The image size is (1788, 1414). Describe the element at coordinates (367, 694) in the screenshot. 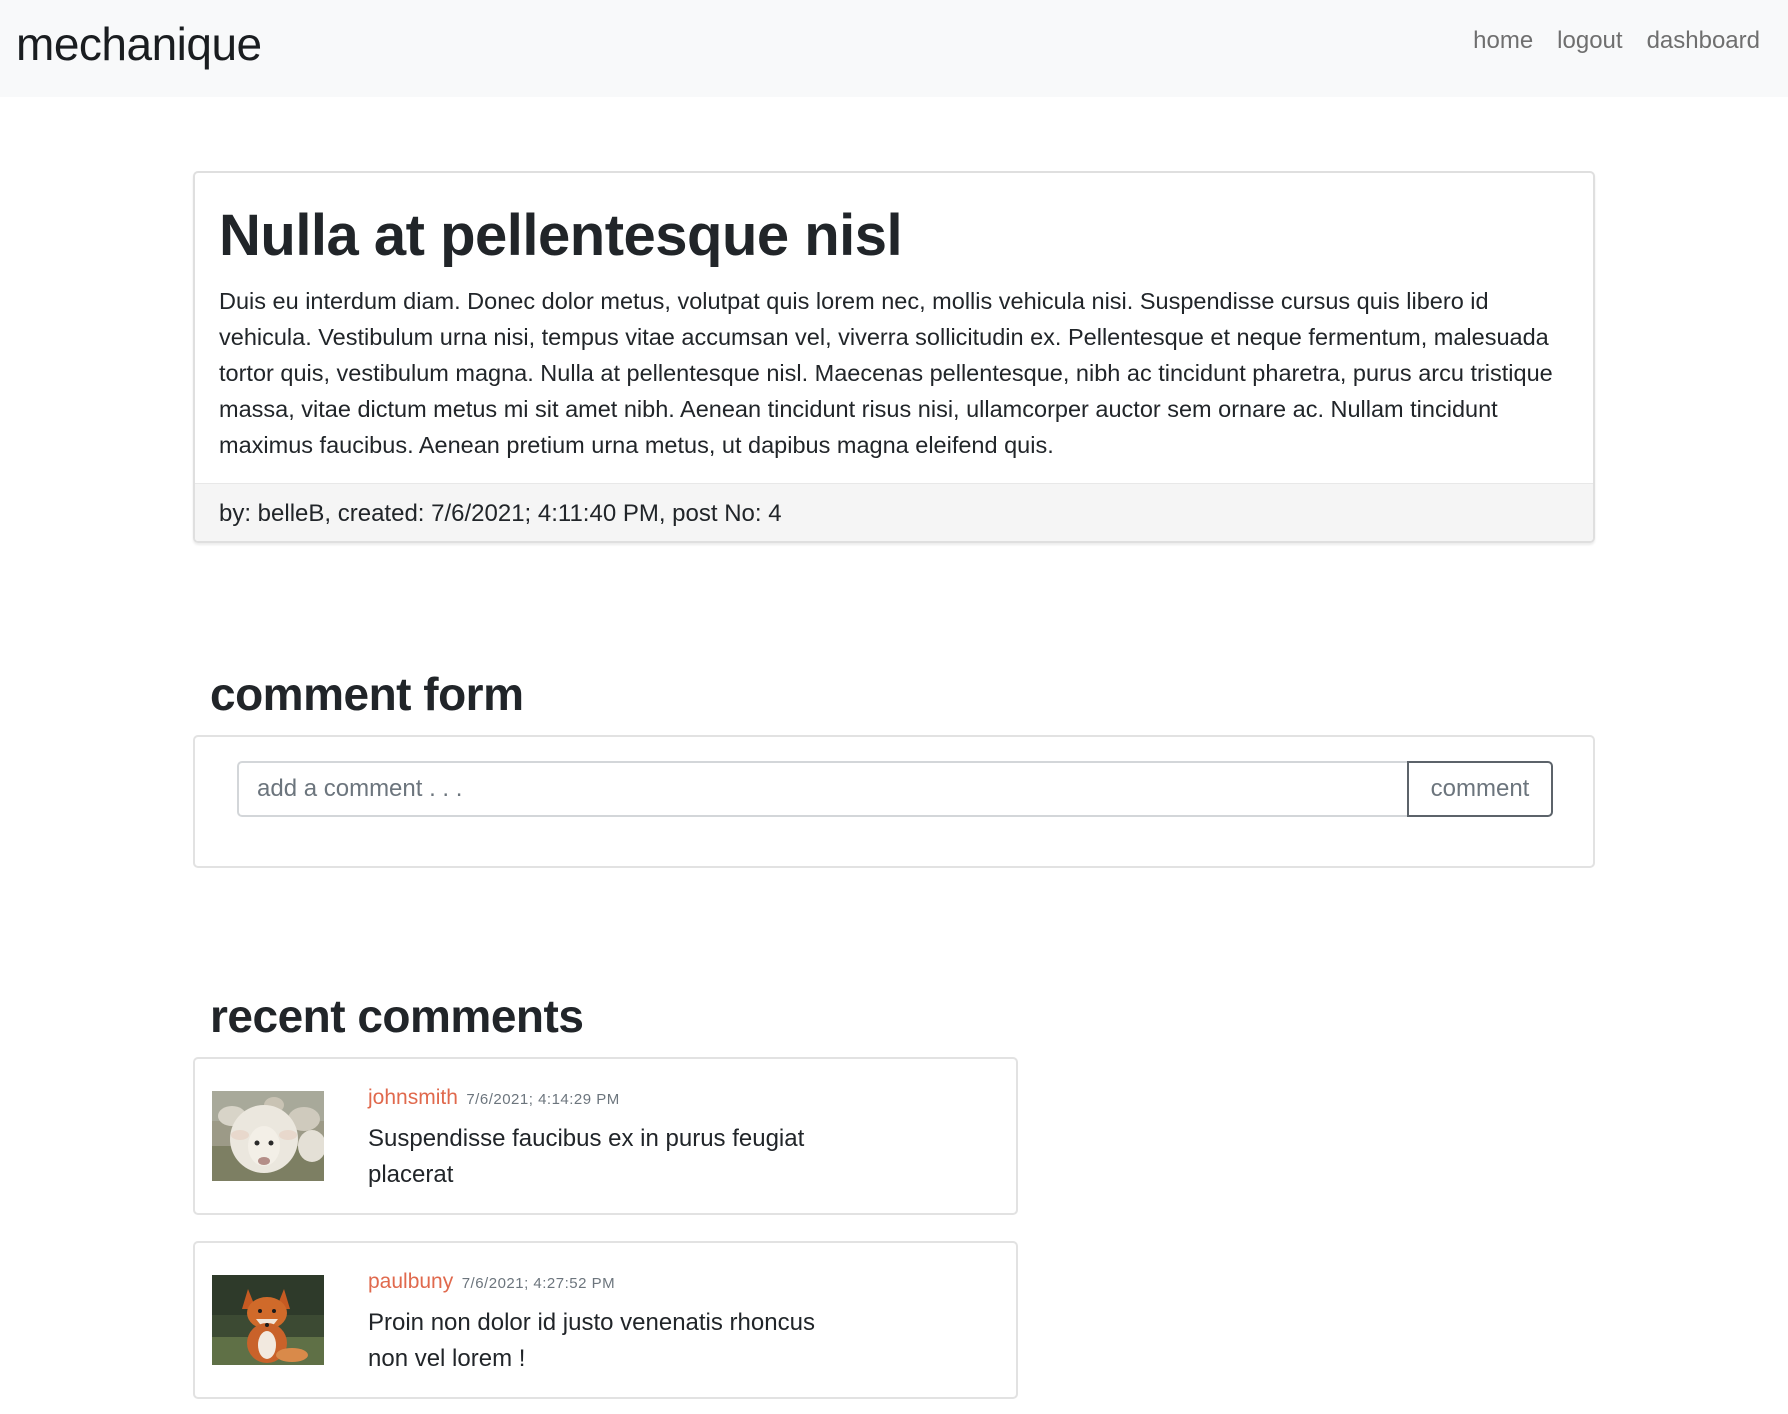

I see `comment-form-heading: comment form` at that location.